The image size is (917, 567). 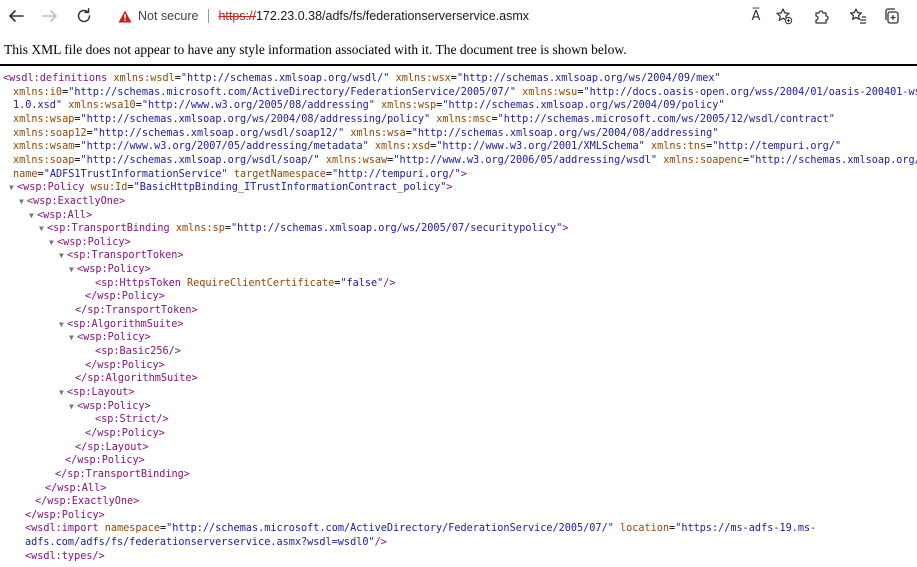 I want to click on forward-button, so click(x=50, y=16).